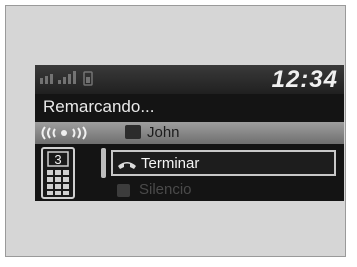 The image size is (357, 267). I want to click on status-icons, so click(66, 78).